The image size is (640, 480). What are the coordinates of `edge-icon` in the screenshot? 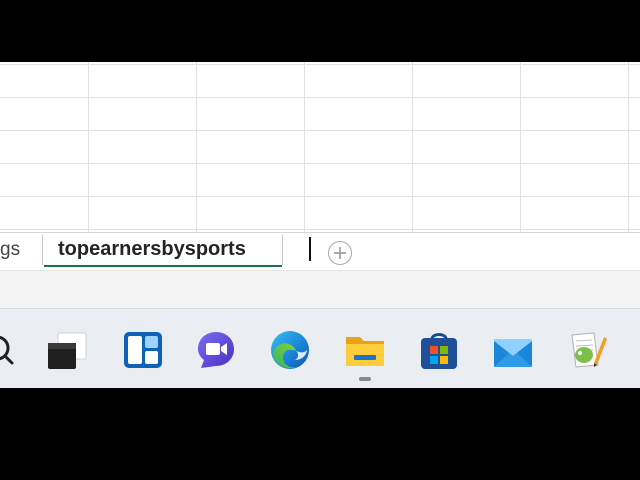 It's located at (290, 350).